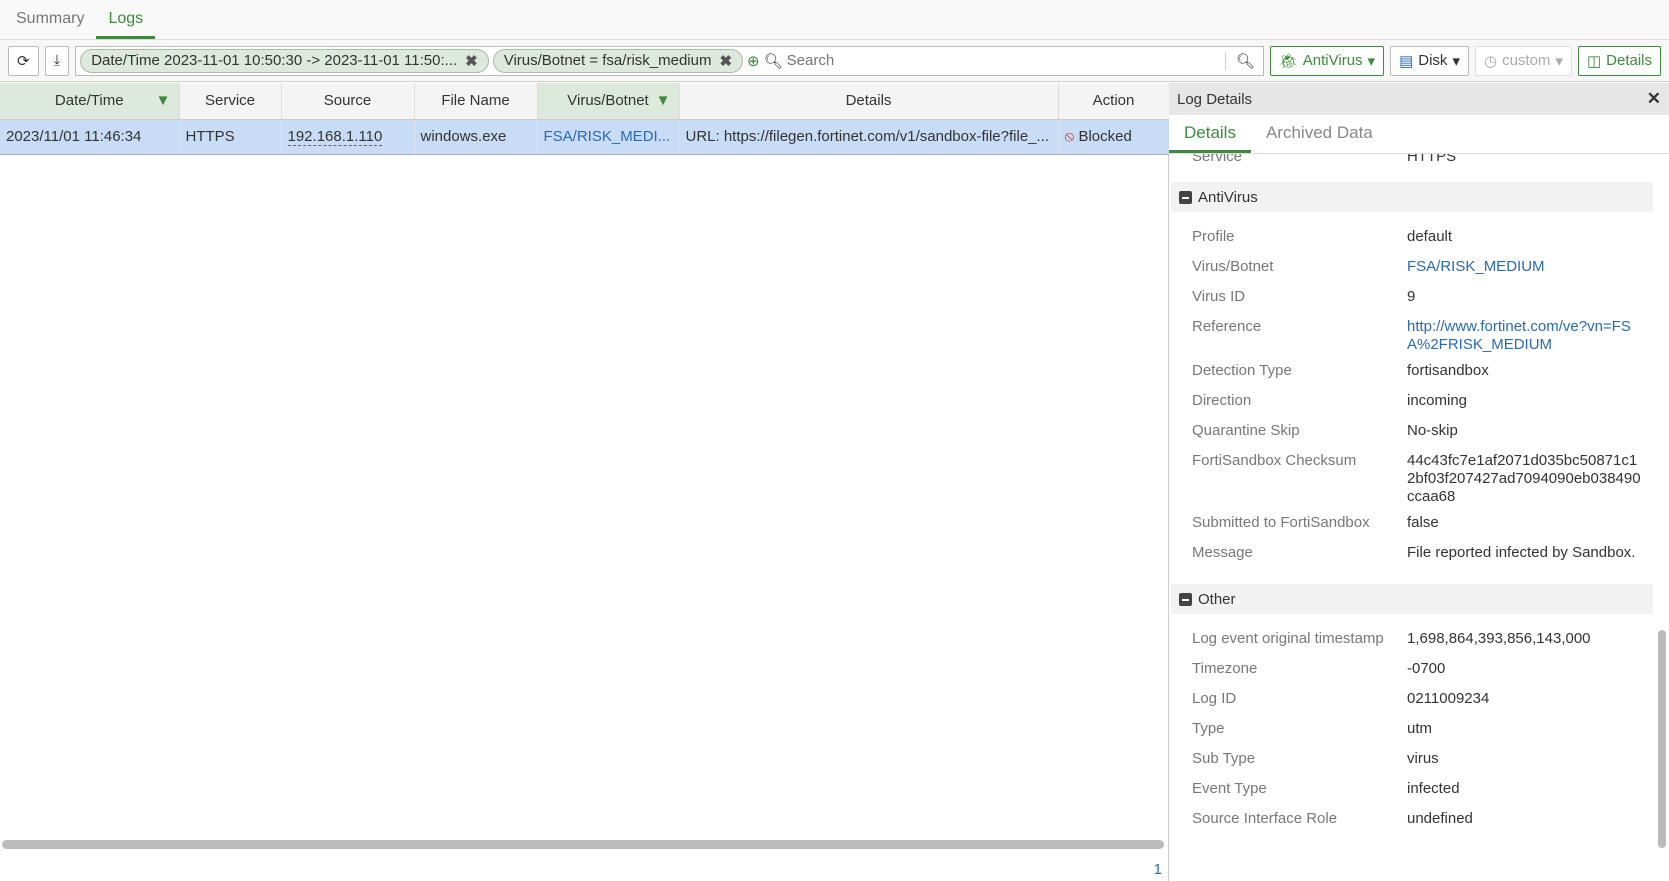  What do you see at coordinates (476, 137) in the screenshot?
I see `cell-file-name: windows.exe` at bounding box center [476, 137].